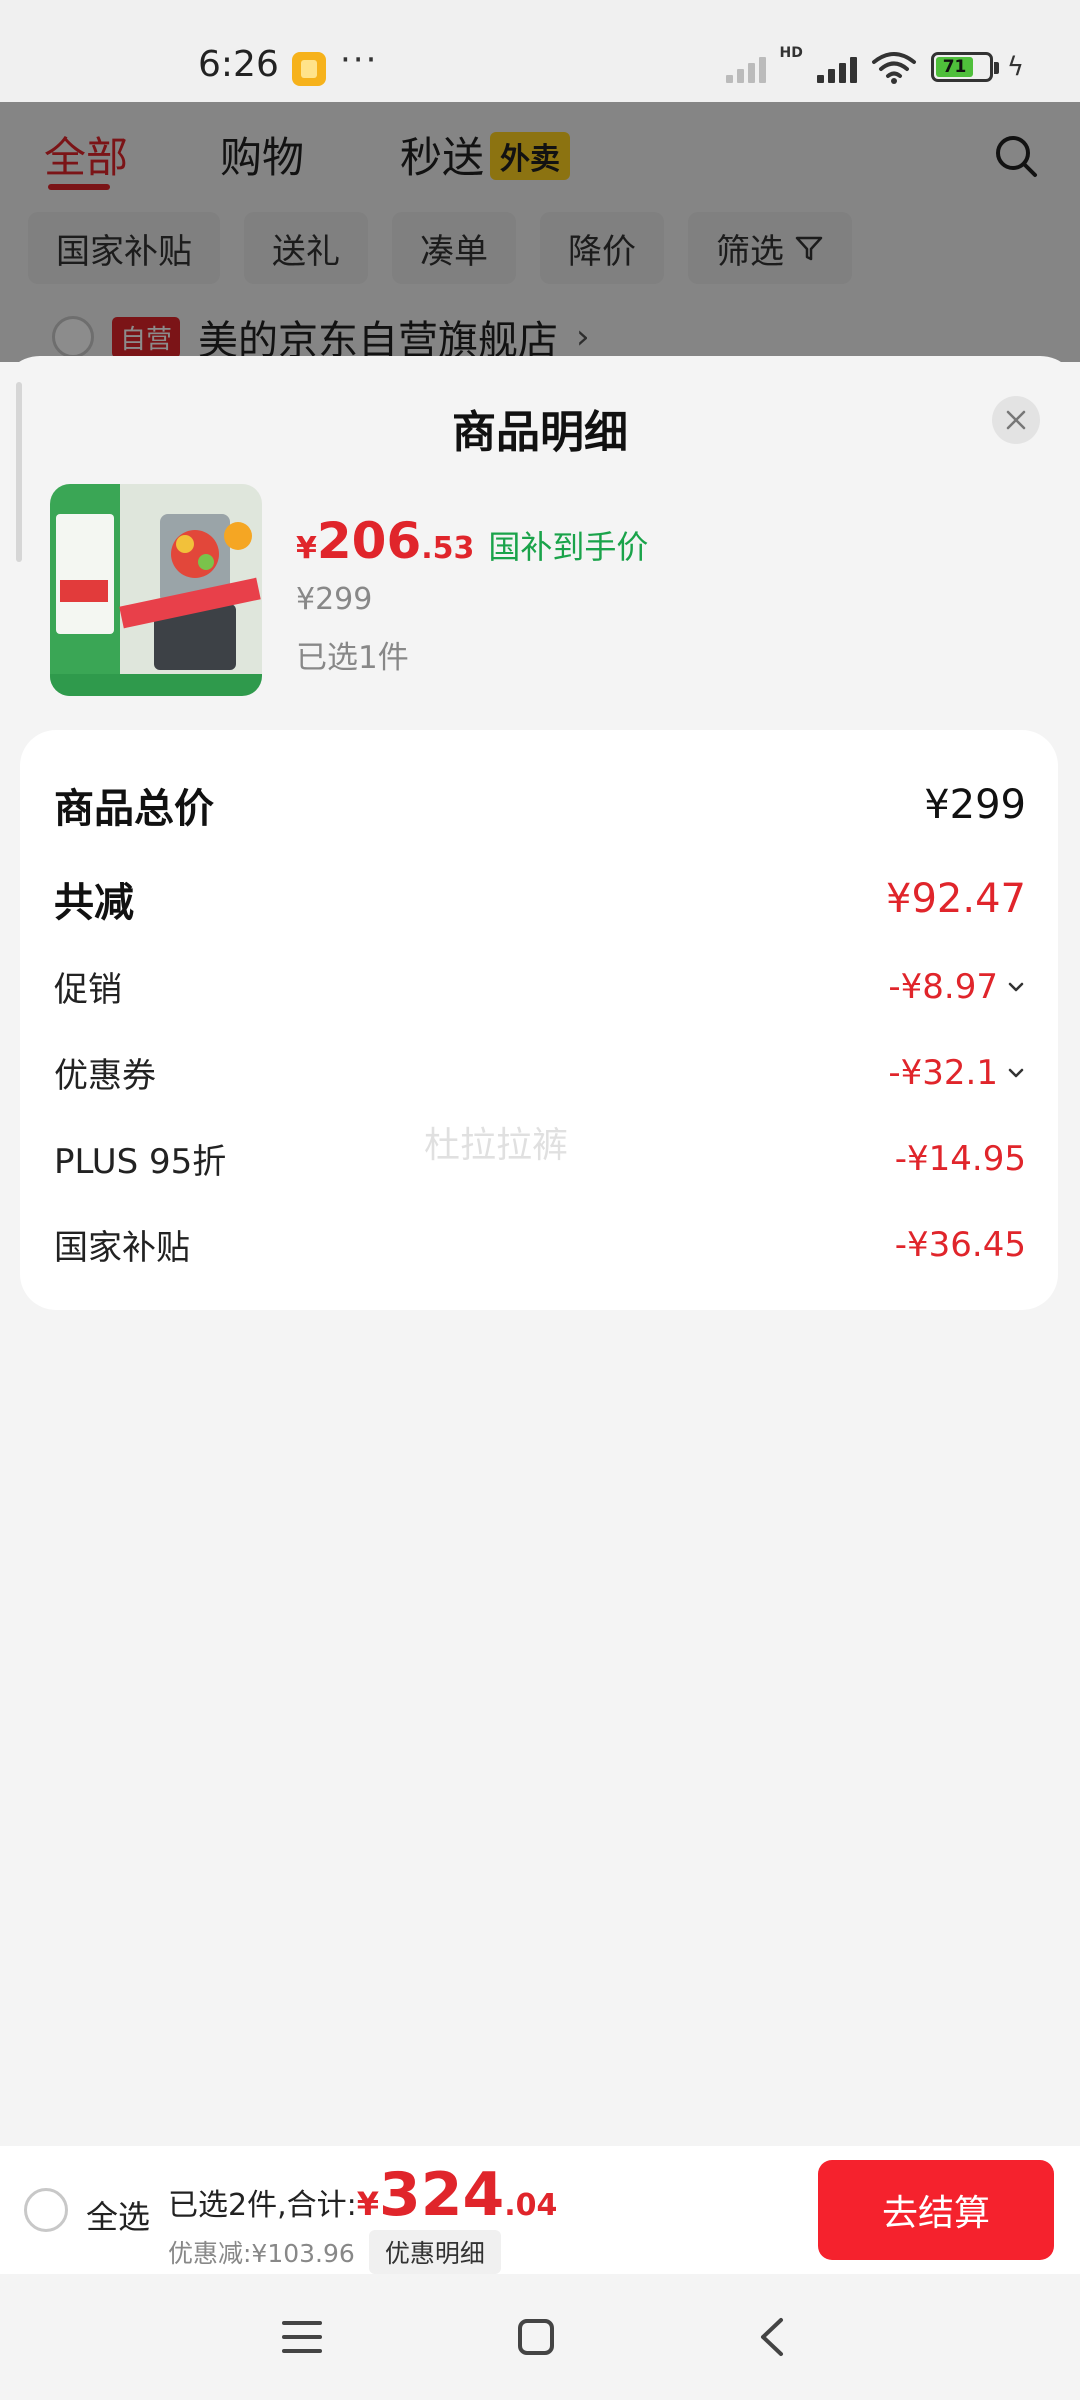 Image resolution: width=1080 pixels, height=2400 pixels. What do you see at coordinates (943, 986) in the screenshot?
I see `promo-value: -¥8.97` at bounding box center [943, 986].